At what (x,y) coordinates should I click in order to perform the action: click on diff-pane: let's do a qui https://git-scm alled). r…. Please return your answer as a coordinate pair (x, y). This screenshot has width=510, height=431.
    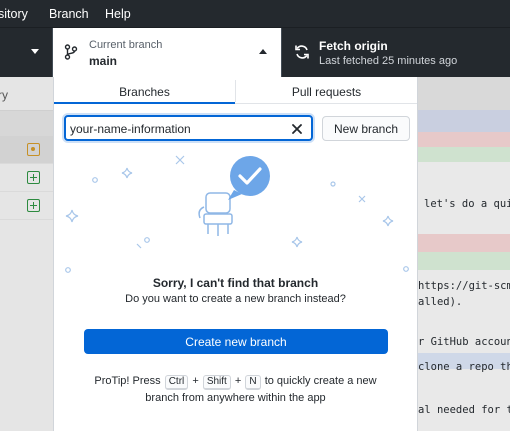
    Looking at the image, I should click on (464, 254).